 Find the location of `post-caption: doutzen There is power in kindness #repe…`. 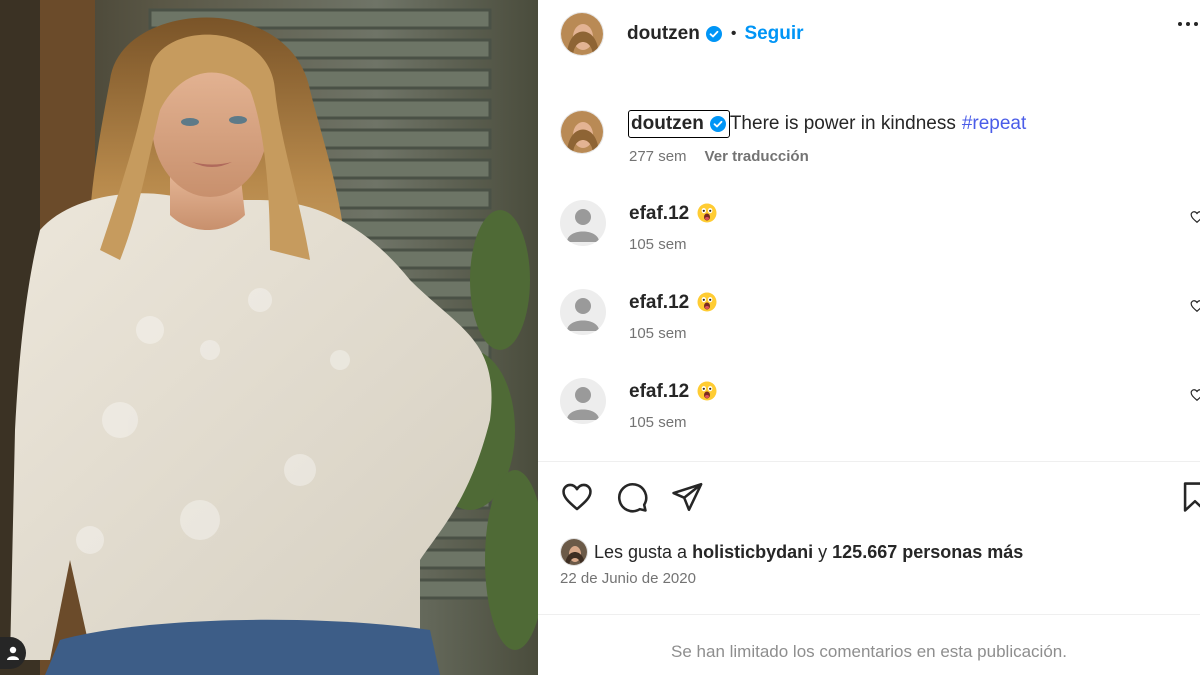

post-caption: doutzen There is power in kindness #repe… is located at coordinates (869, 136).